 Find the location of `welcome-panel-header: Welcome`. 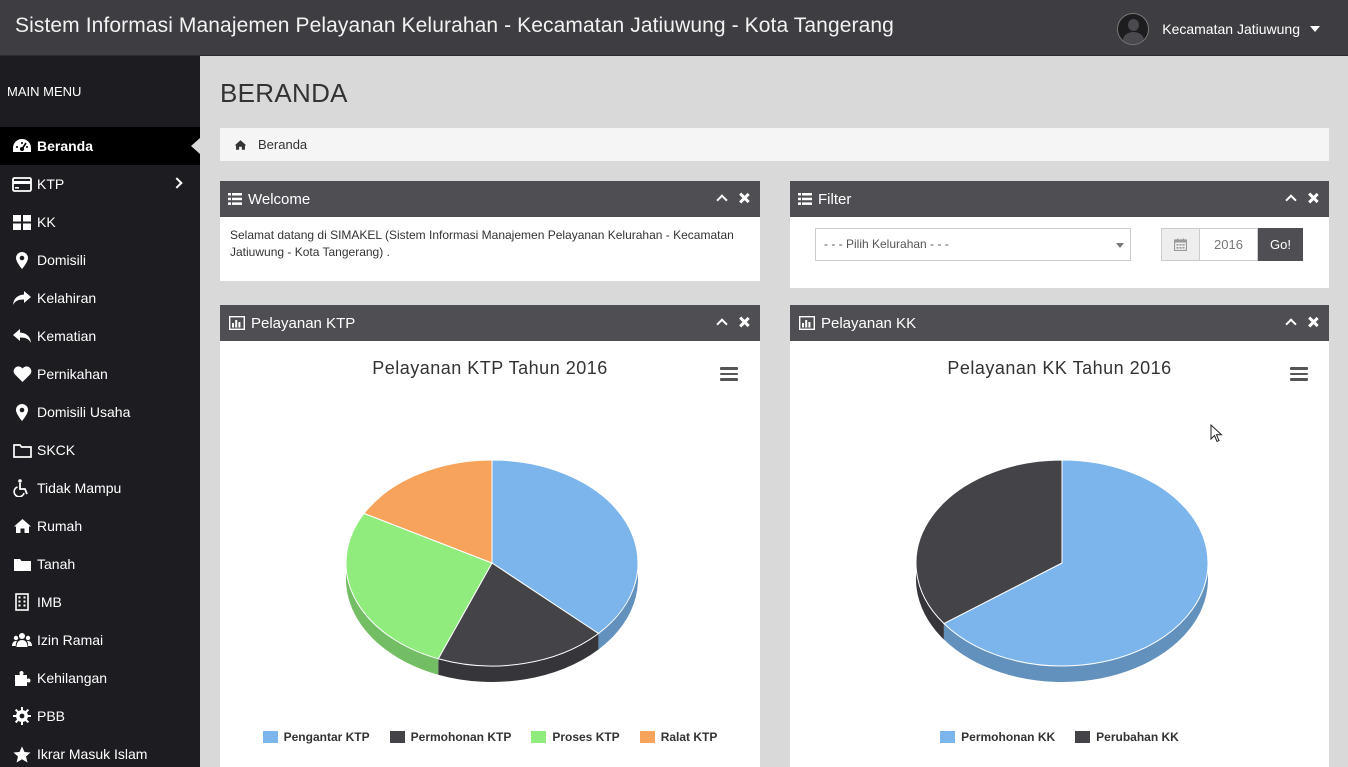

welcome-panel-header: Welcome is located at coordinates (490, 199).